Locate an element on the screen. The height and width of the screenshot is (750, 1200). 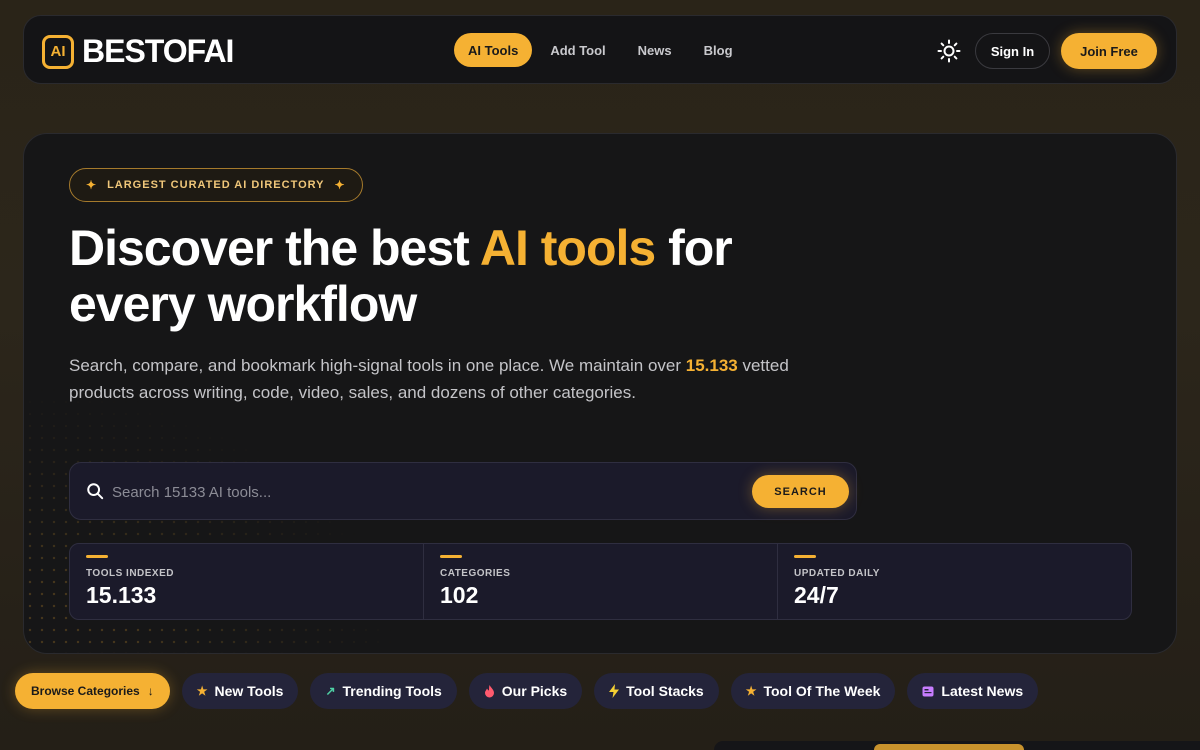
nav-news: News is located at coordinates (655, 50).